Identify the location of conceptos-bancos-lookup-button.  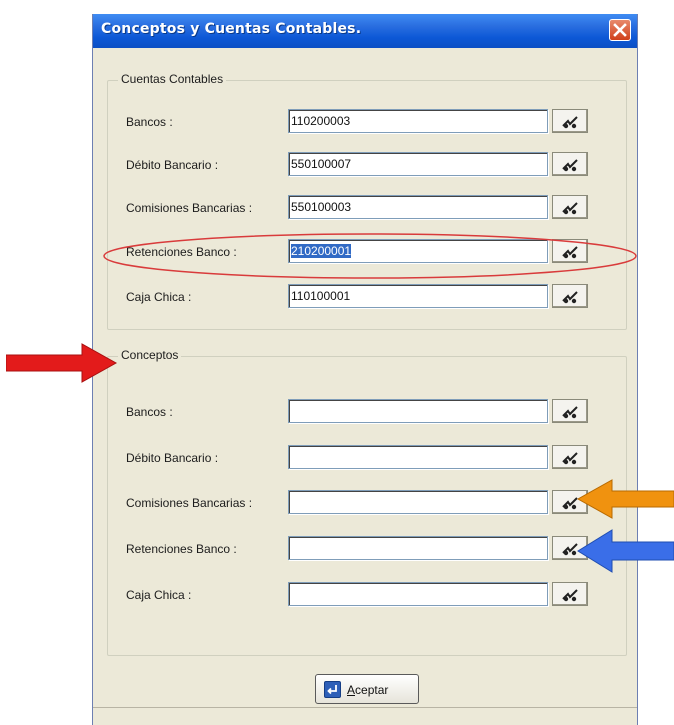
(570, 411).